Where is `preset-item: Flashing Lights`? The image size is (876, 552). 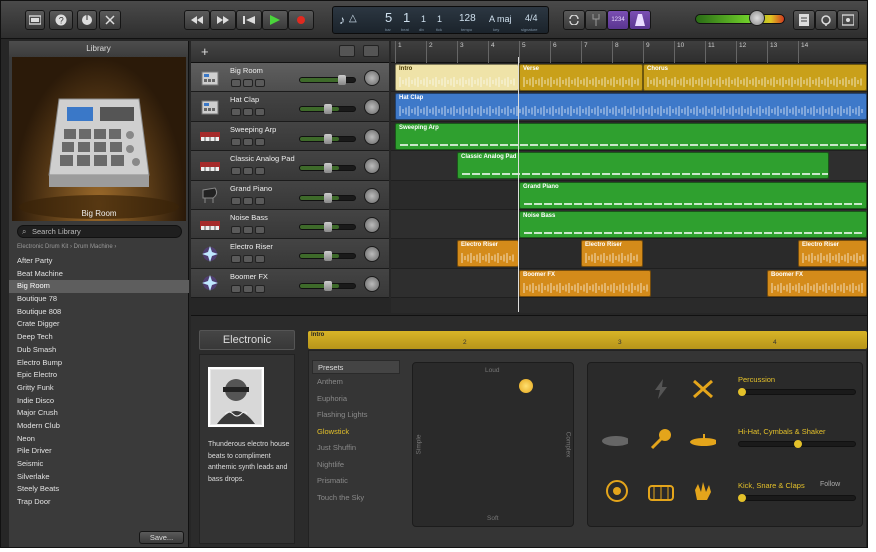
preset-item: Flashing Lights is located at coordinates (356, 415).